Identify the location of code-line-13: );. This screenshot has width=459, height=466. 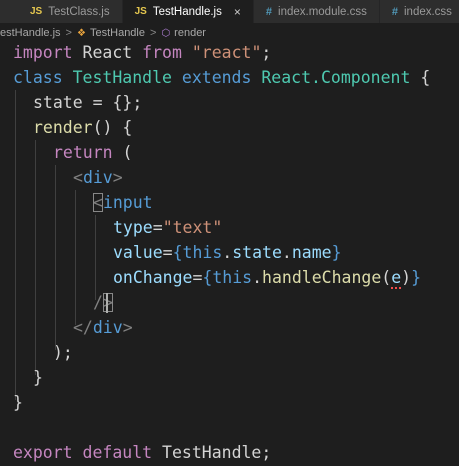
(63, 352).